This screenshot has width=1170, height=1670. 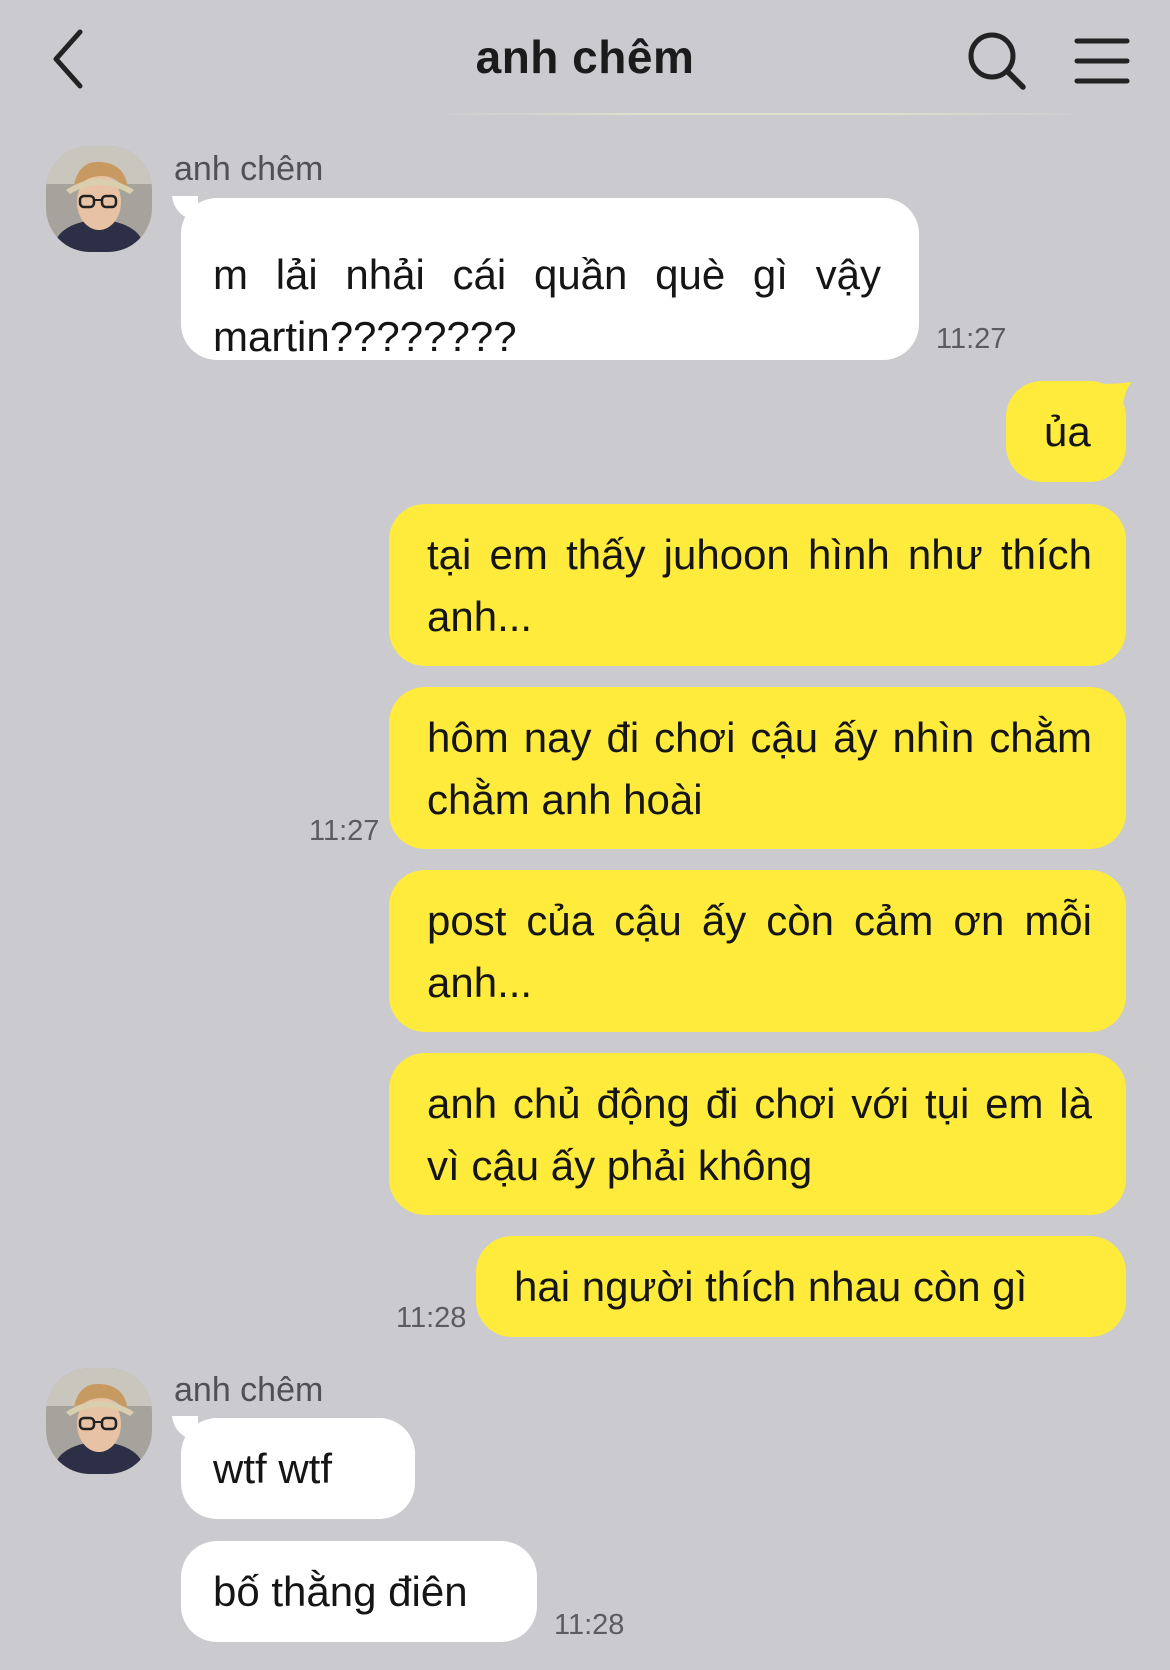 What do you see at coordinates (298, 1468) in the screenshot?
I see `message-bubble-incoming: wtf wtf` at bounding box center [298, 1468].